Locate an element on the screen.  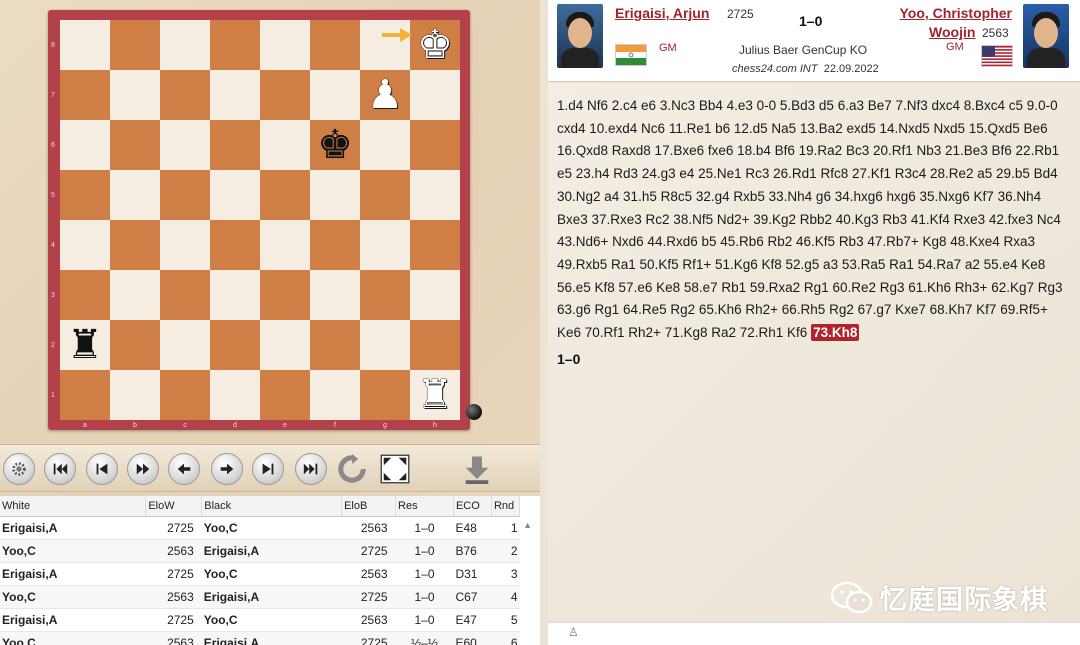
column-header-eco: ECO is located at coordinates (472, 506).